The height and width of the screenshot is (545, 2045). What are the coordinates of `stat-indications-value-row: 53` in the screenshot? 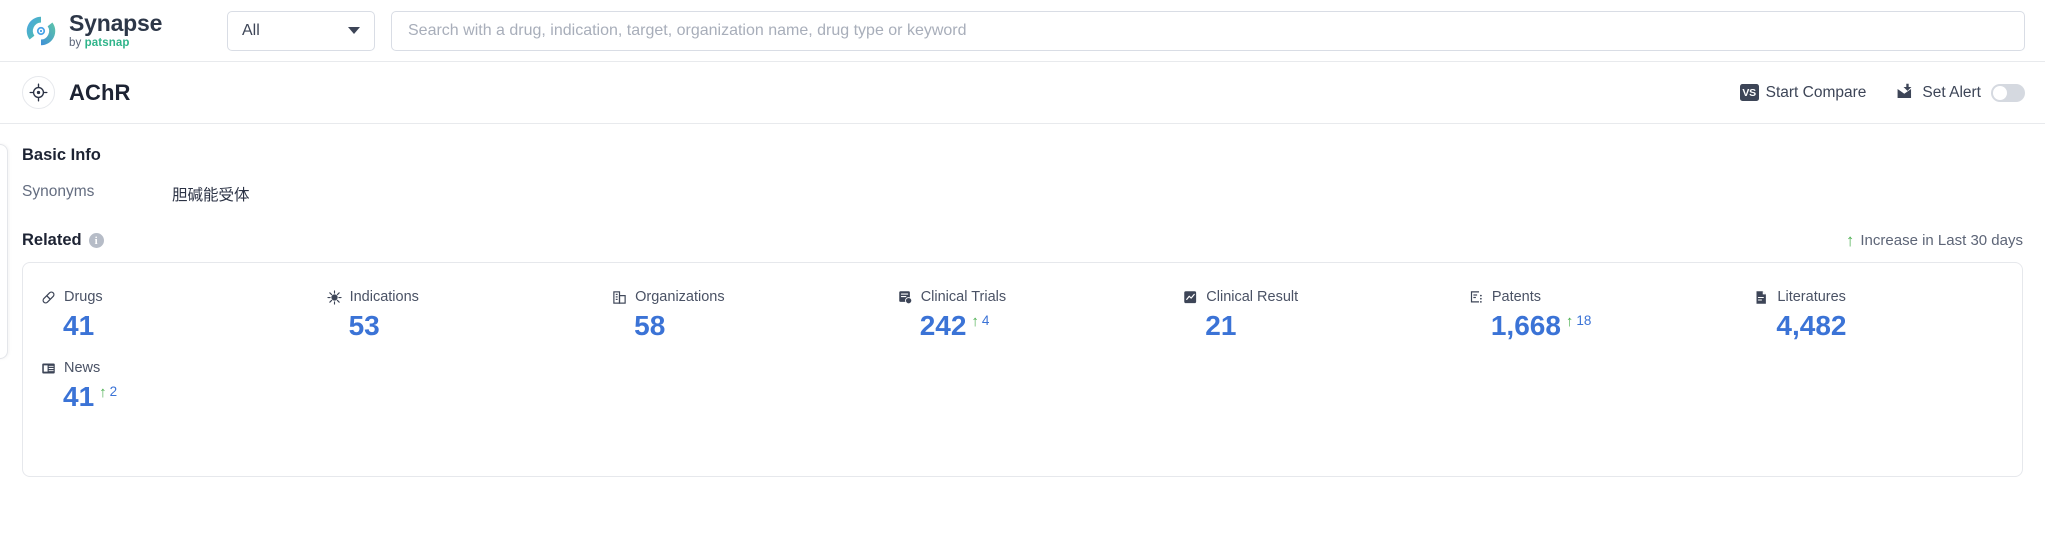 It's located at (461, 326).